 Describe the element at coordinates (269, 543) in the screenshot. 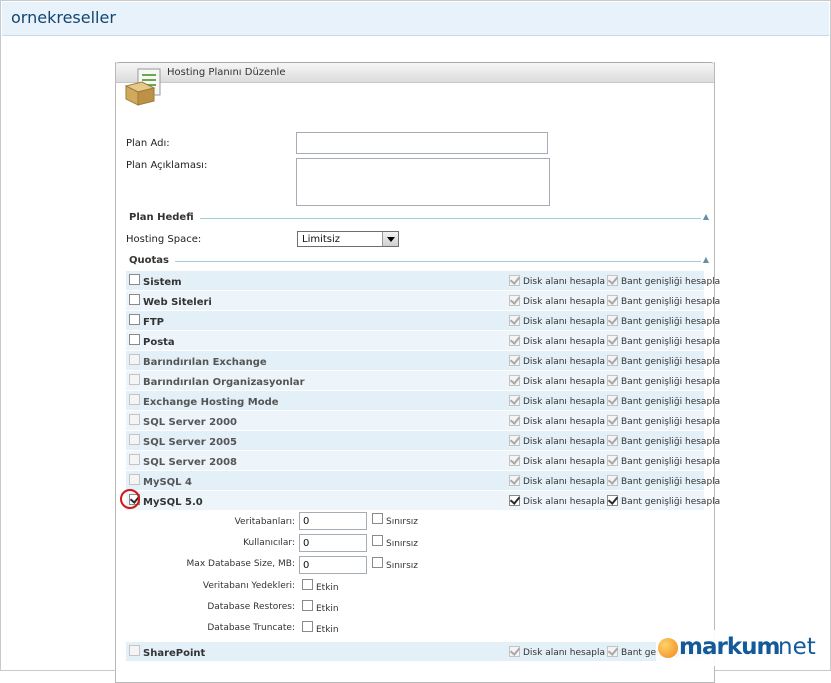

I see `users-label: Kullanıcılar:` at that location.